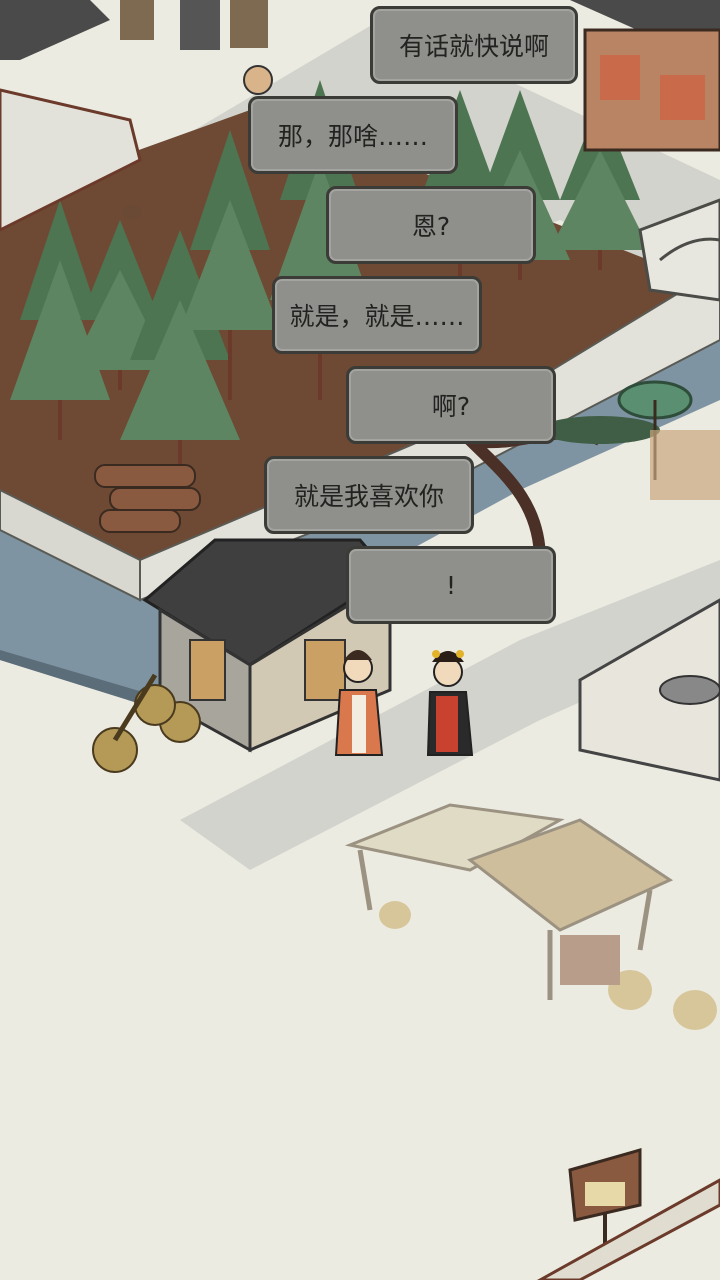  I want to click on dialogue-bubble: 有话就快说啊, so click(474, 45).